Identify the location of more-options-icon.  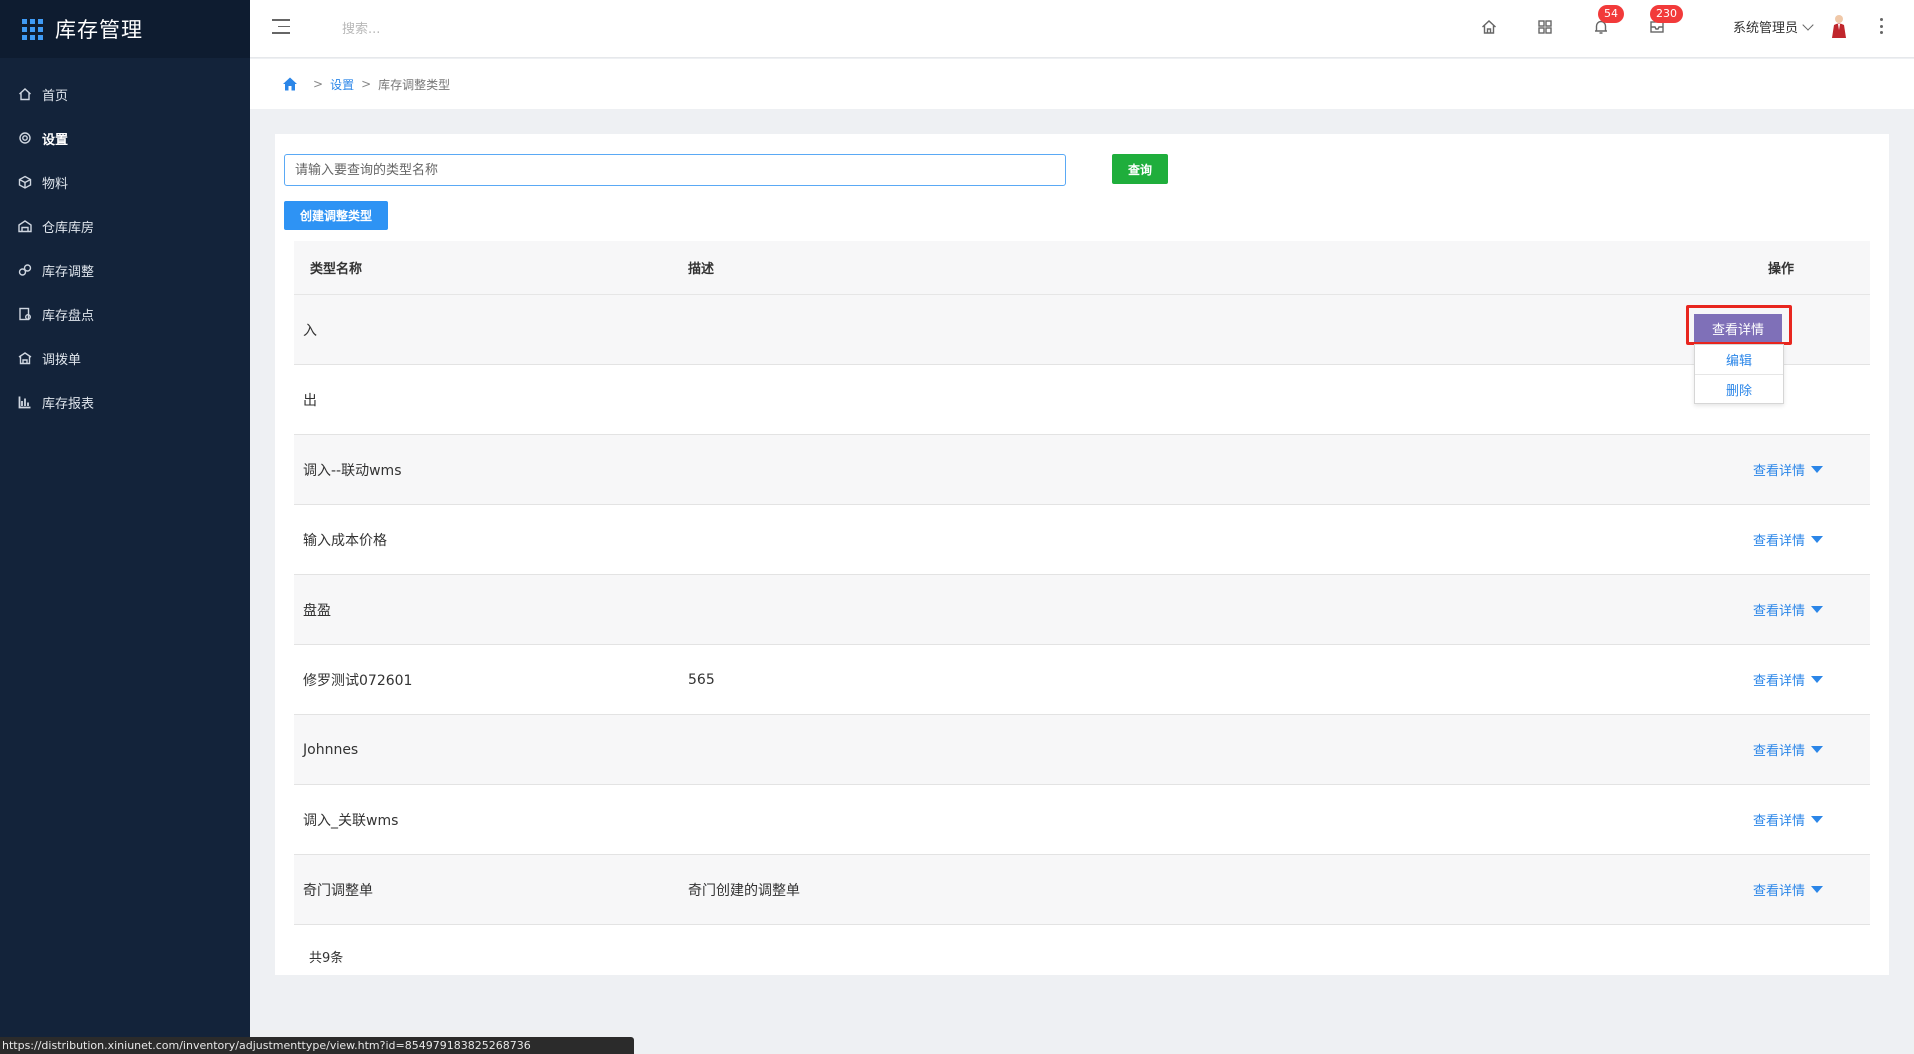
(1882, 26).